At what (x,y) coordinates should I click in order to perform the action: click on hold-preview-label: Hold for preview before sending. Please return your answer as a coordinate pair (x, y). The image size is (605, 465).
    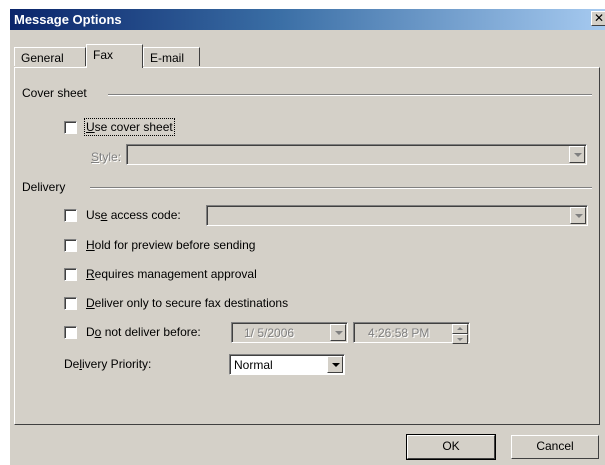
    Looking at the image, I should click on (170, 245).